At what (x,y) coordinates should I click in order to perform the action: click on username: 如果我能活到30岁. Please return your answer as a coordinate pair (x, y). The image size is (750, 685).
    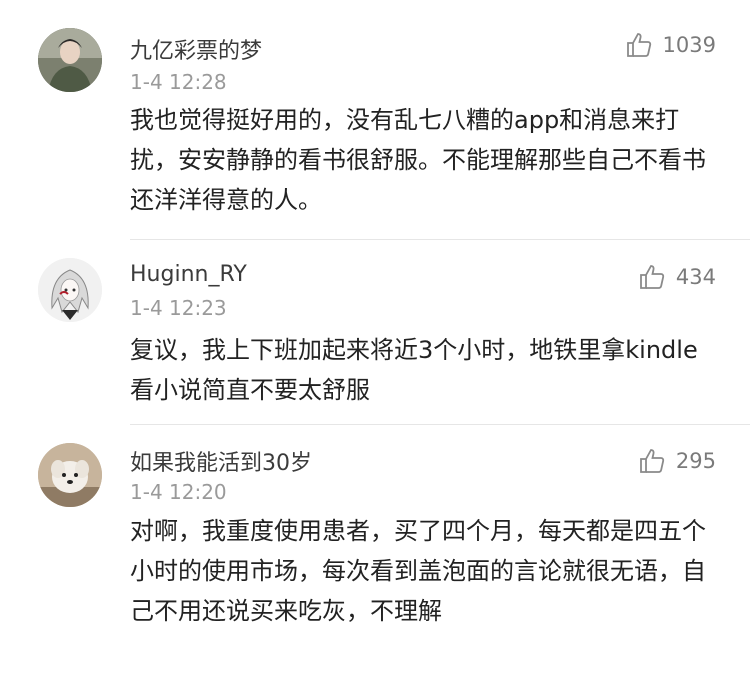
    Looking at the image, I should click on (221, 461).